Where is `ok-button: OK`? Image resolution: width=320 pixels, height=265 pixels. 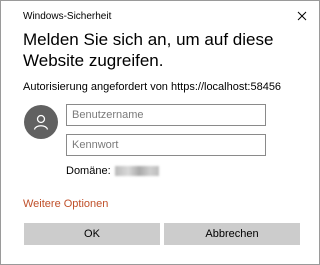 ok-button: OK is located at coordinates (92, 234).